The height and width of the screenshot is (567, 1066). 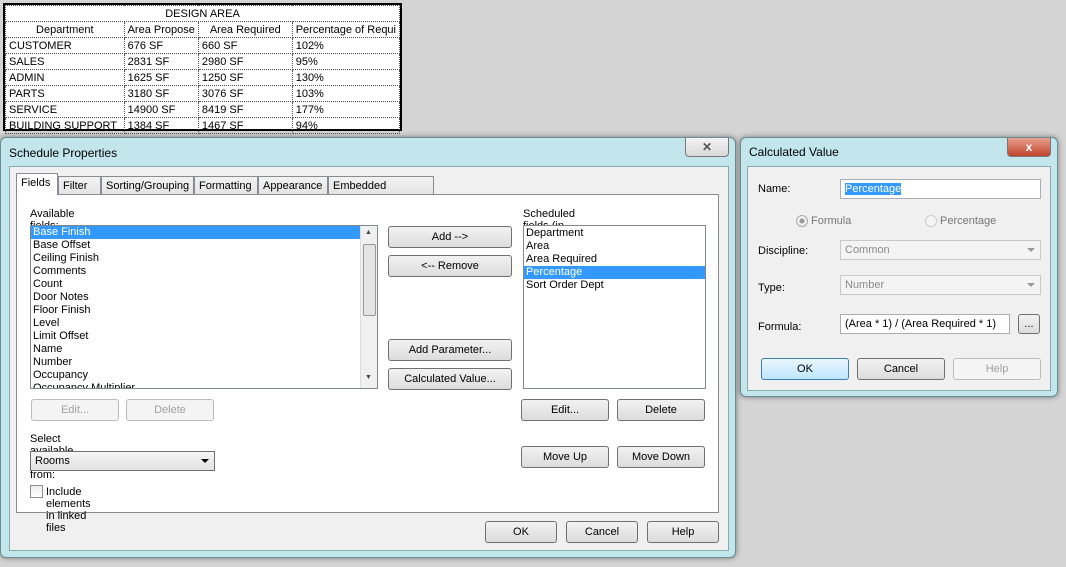 I want to click on table-row: SERVICE 14900 SF 8419 SF 177%, so click(x=203, y=109).